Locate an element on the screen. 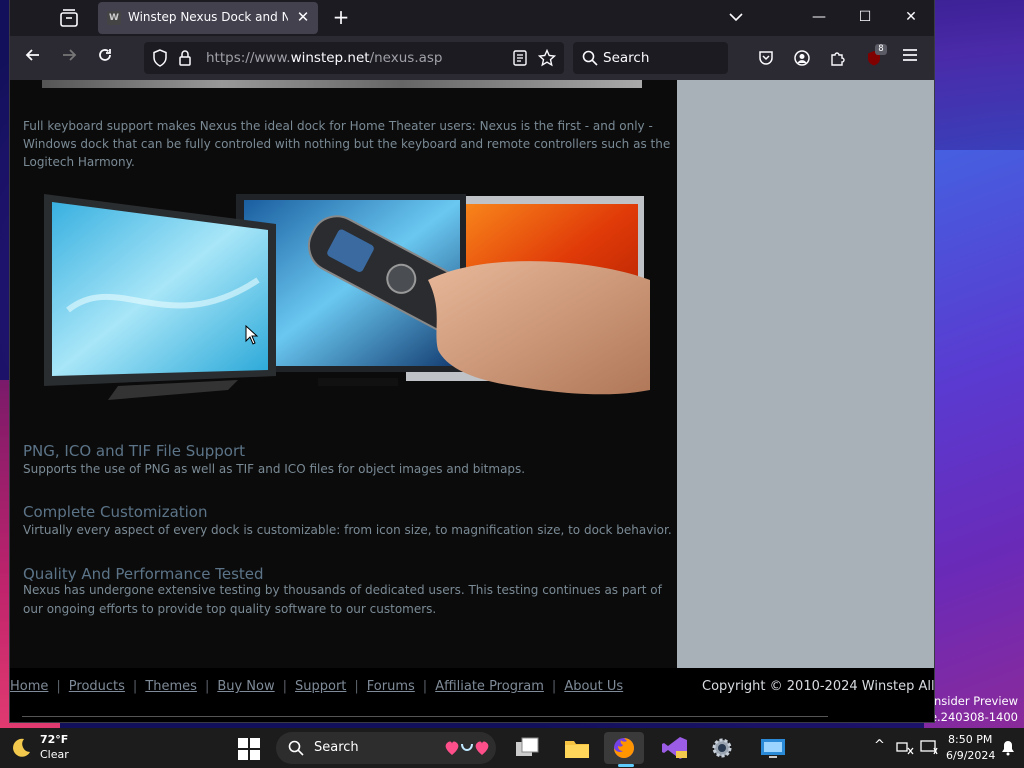 This screenshot has width=1024, height=768. extensions-icon is located at coordinates (838, 60).